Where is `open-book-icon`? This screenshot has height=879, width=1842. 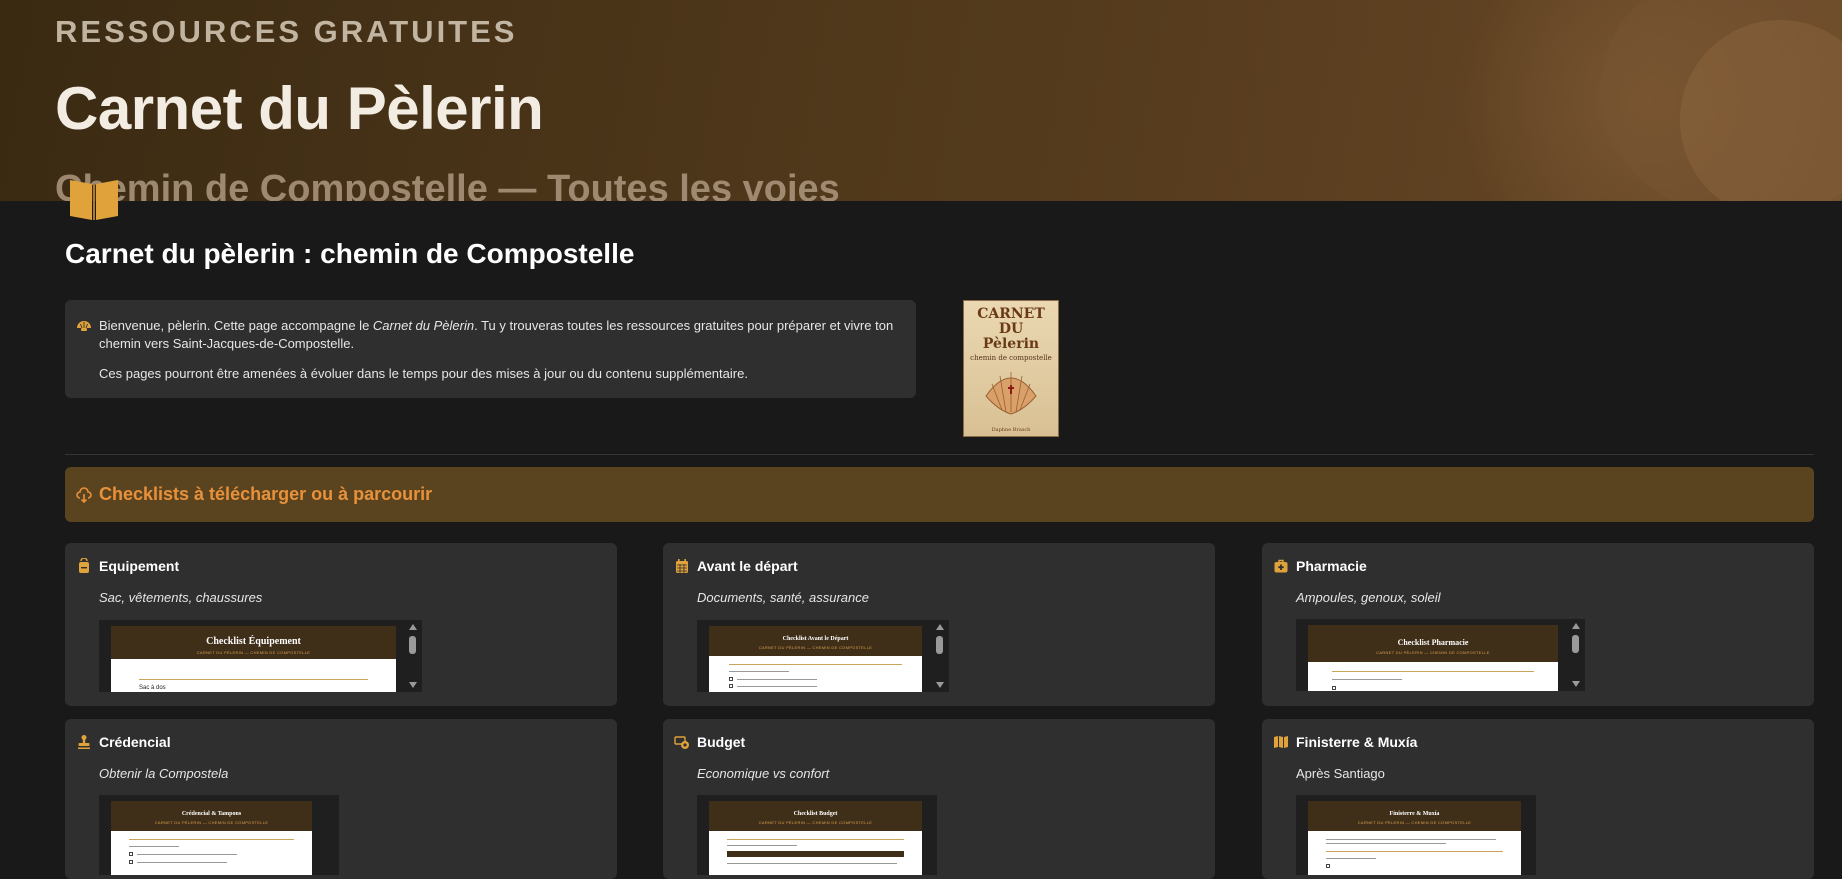
open-book-icon is located at coordinates (94, 199).